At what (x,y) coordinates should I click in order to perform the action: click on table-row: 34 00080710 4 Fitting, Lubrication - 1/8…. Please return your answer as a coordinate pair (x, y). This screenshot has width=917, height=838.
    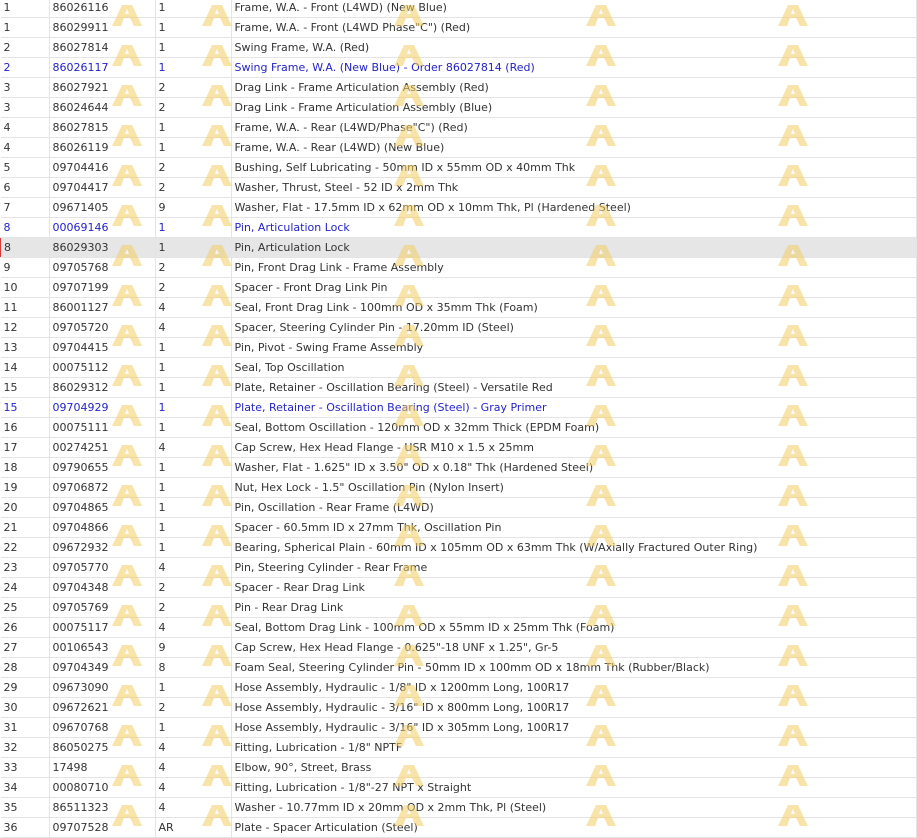
    Looking at the image, I should click on (458, 787).